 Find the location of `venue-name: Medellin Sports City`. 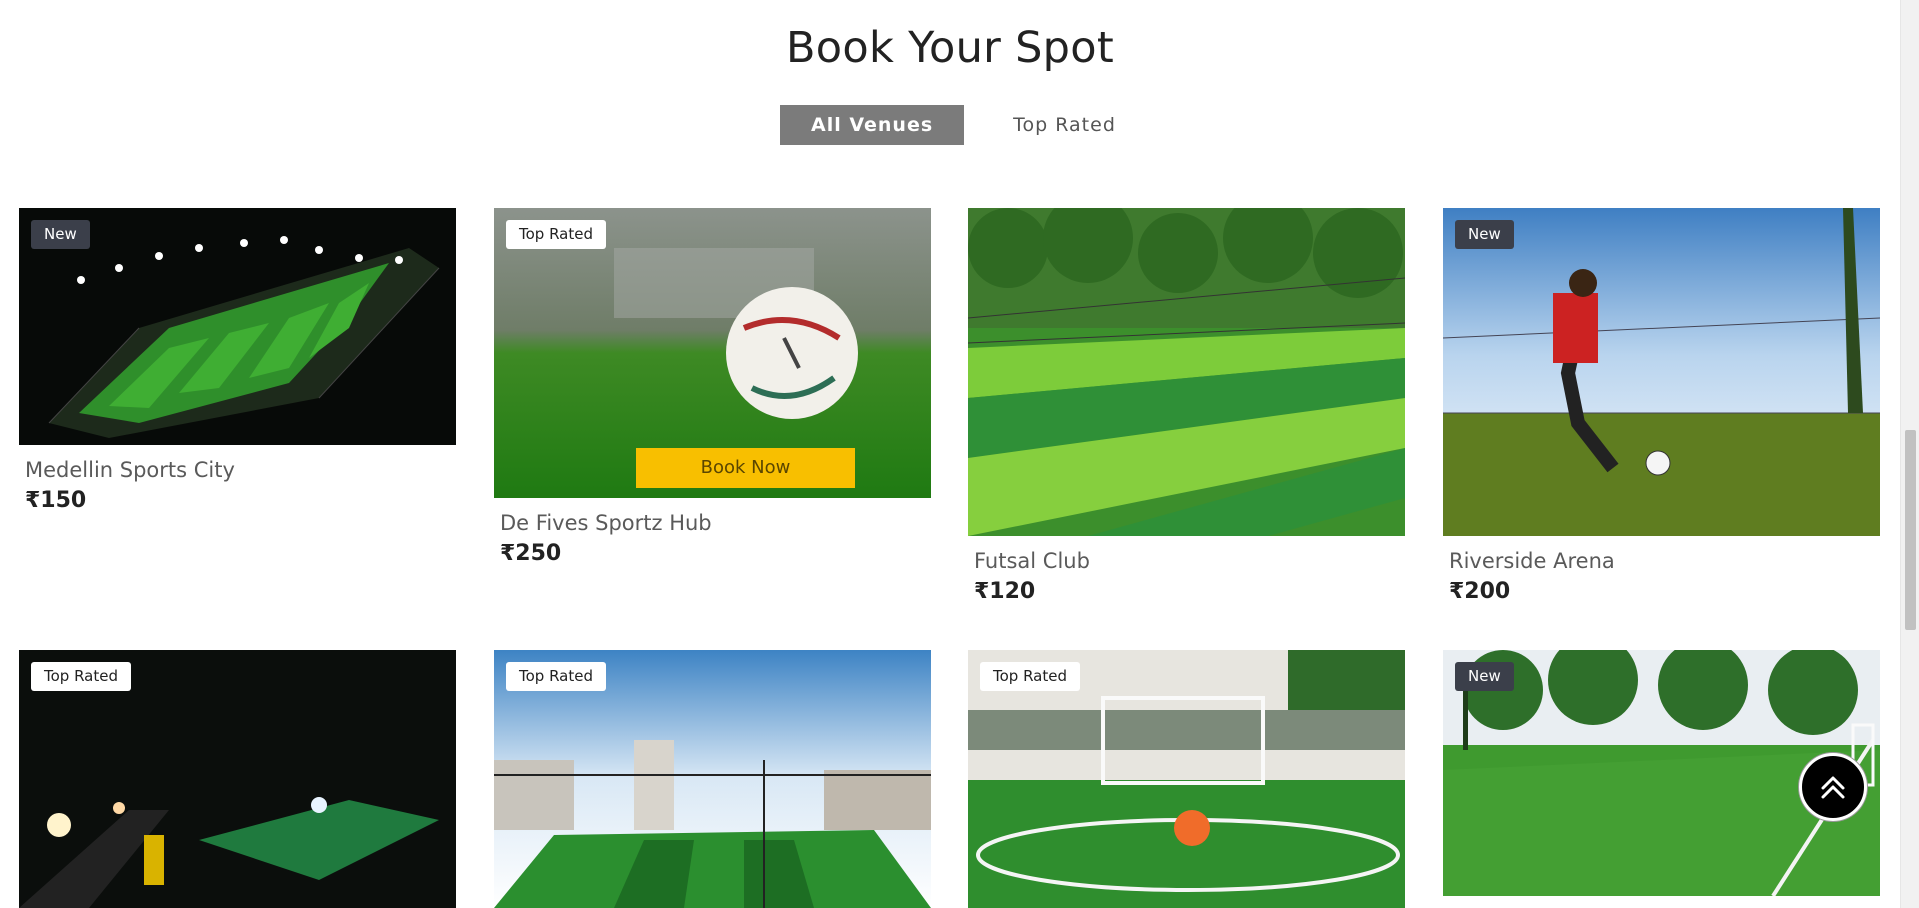

venue-name: Medellin Sports City is located at coordinates (237, 470).